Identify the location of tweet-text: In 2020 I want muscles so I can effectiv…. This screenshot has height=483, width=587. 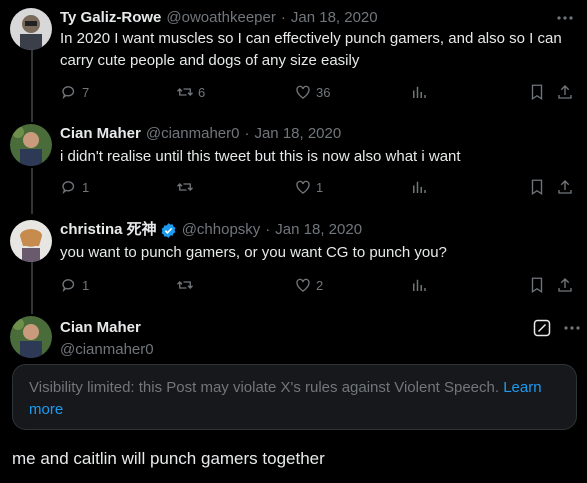
(311, 49).